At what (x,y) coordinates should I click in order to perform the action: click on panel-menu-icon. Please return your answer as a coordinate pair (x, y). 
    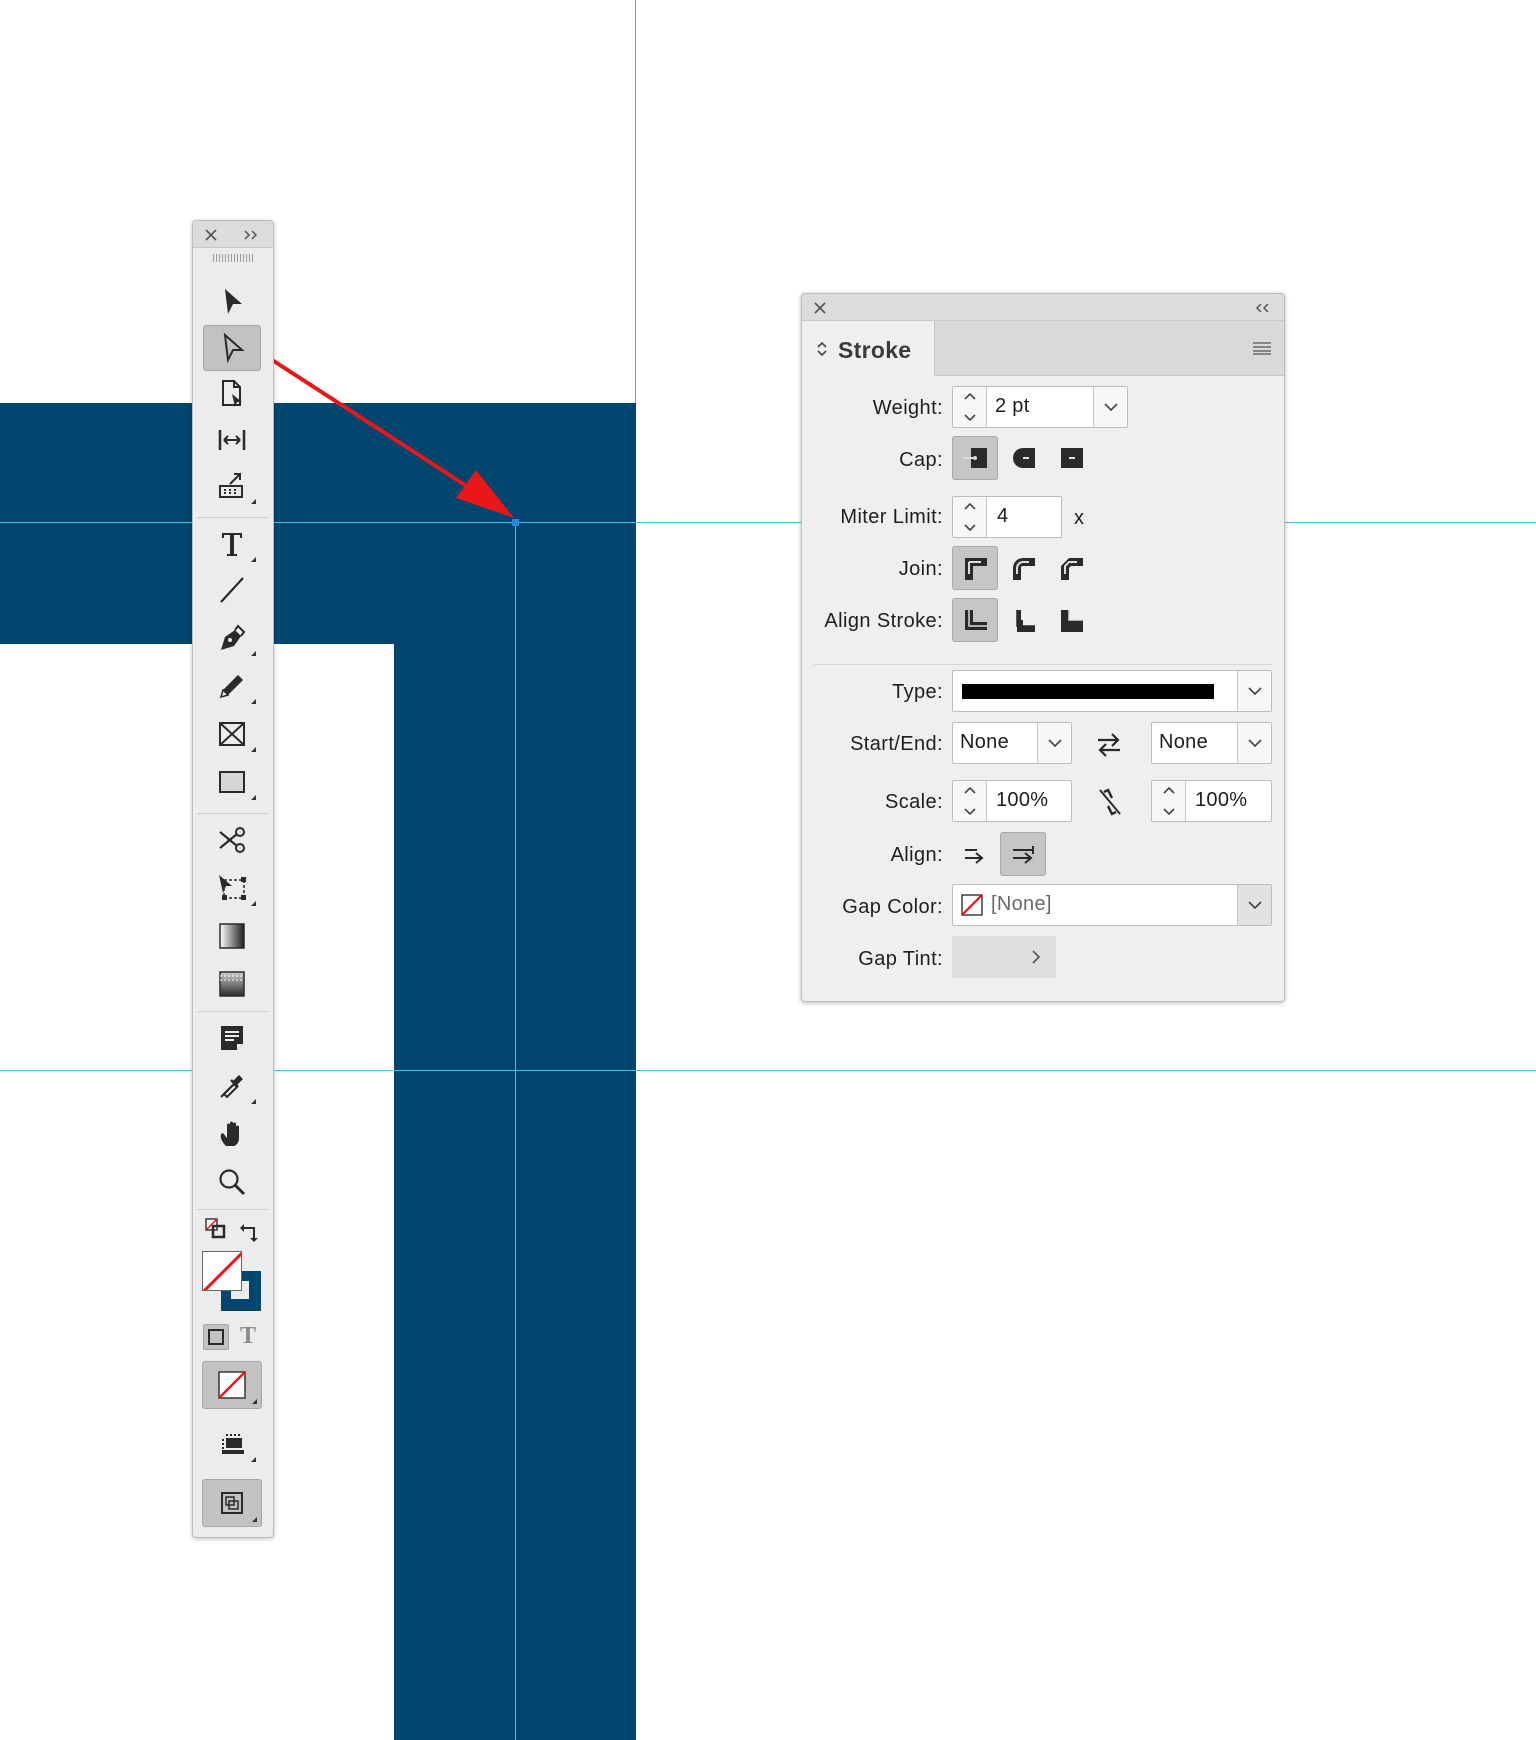
    Looking at the image, I should click on (1262, 348).